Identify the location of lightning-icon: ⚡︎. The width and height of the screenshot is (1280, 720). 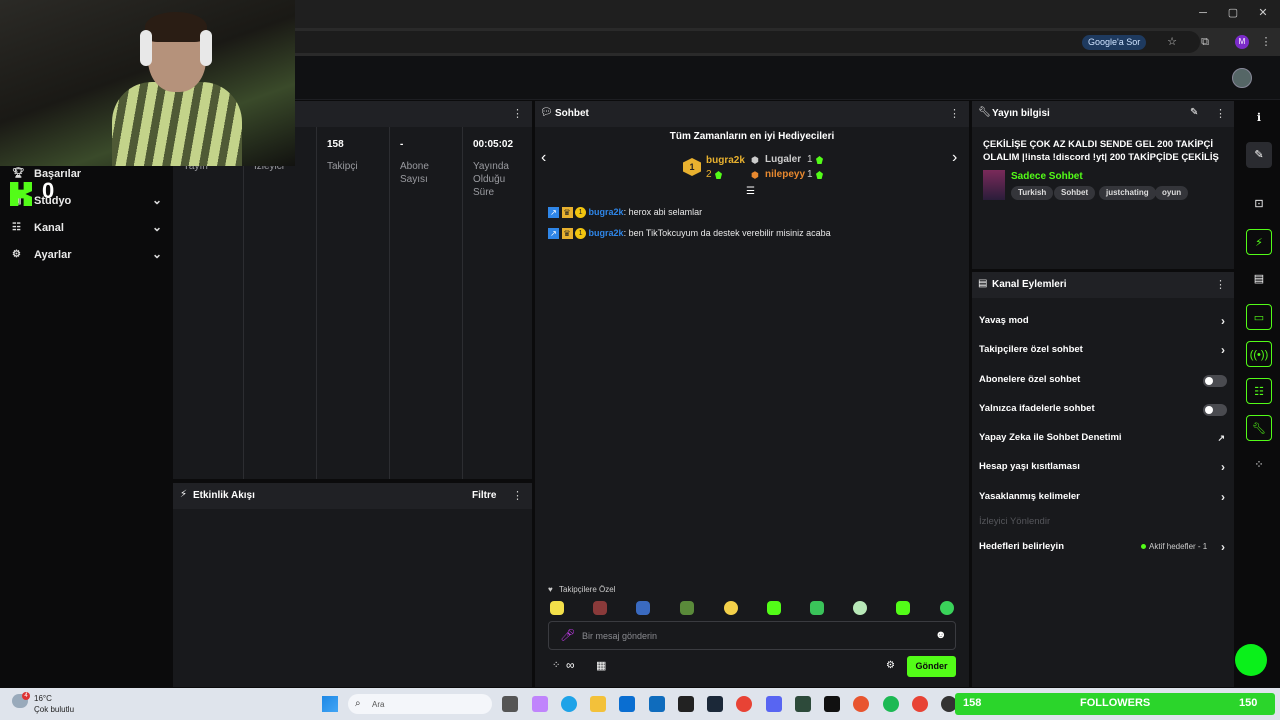
(184, 494).